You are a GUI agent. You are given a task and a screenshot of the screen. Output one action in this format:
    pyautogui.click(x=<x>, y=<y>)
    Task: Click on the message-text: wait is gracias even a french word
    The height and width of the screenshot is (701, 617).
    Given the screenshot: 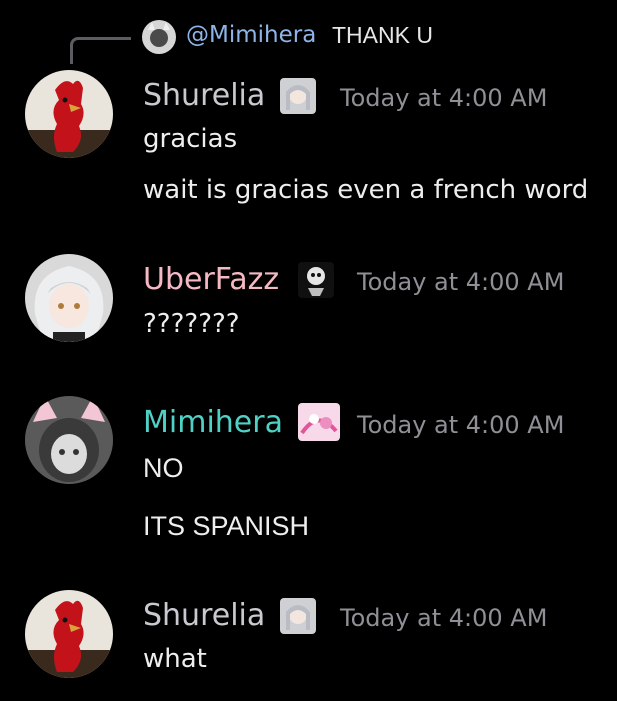 What is the action you would take?
    pyautogui.click(x=366, y=190)
    